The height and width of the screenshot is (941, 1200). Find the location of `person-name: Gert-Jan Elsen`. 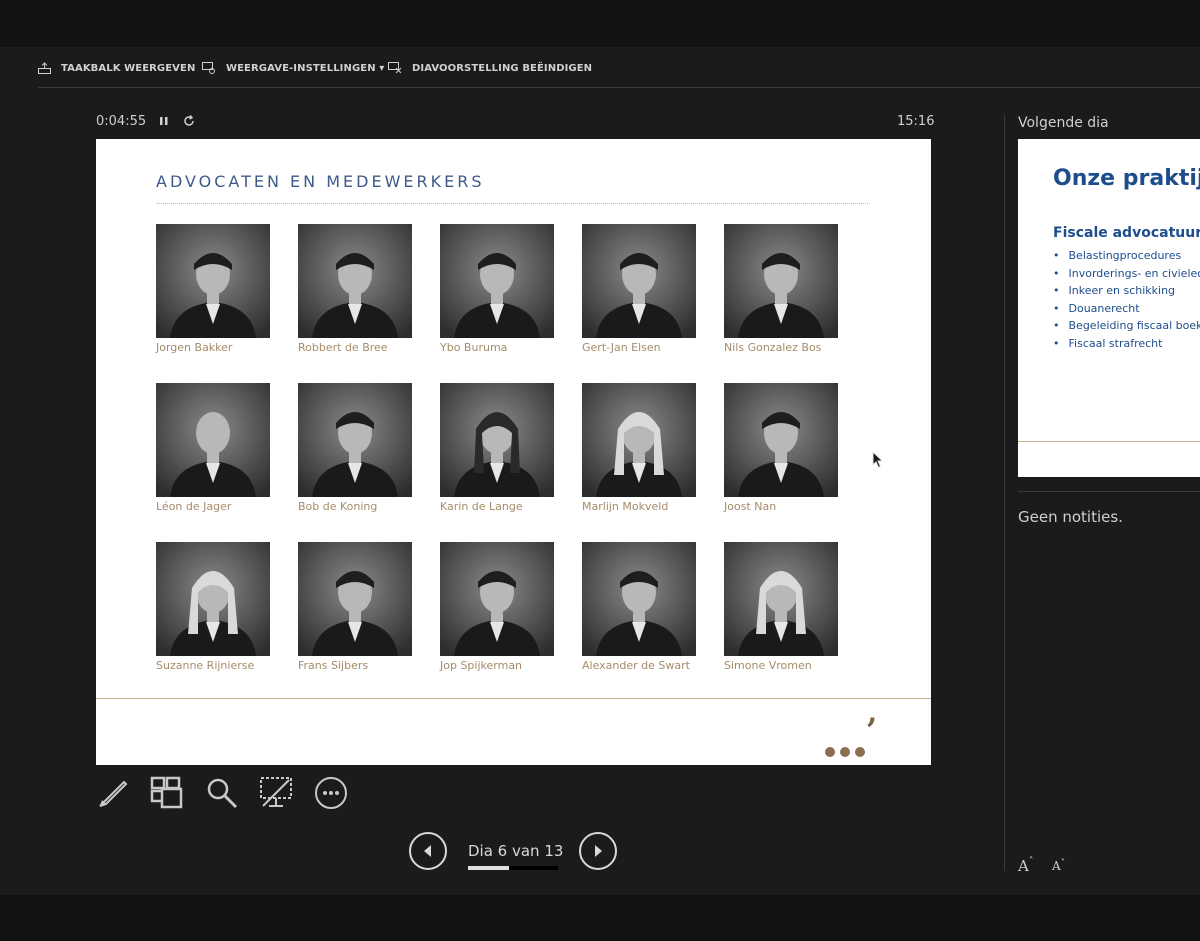

person-name: Gert-Jan Elsen is located at coordinates (621, 347).